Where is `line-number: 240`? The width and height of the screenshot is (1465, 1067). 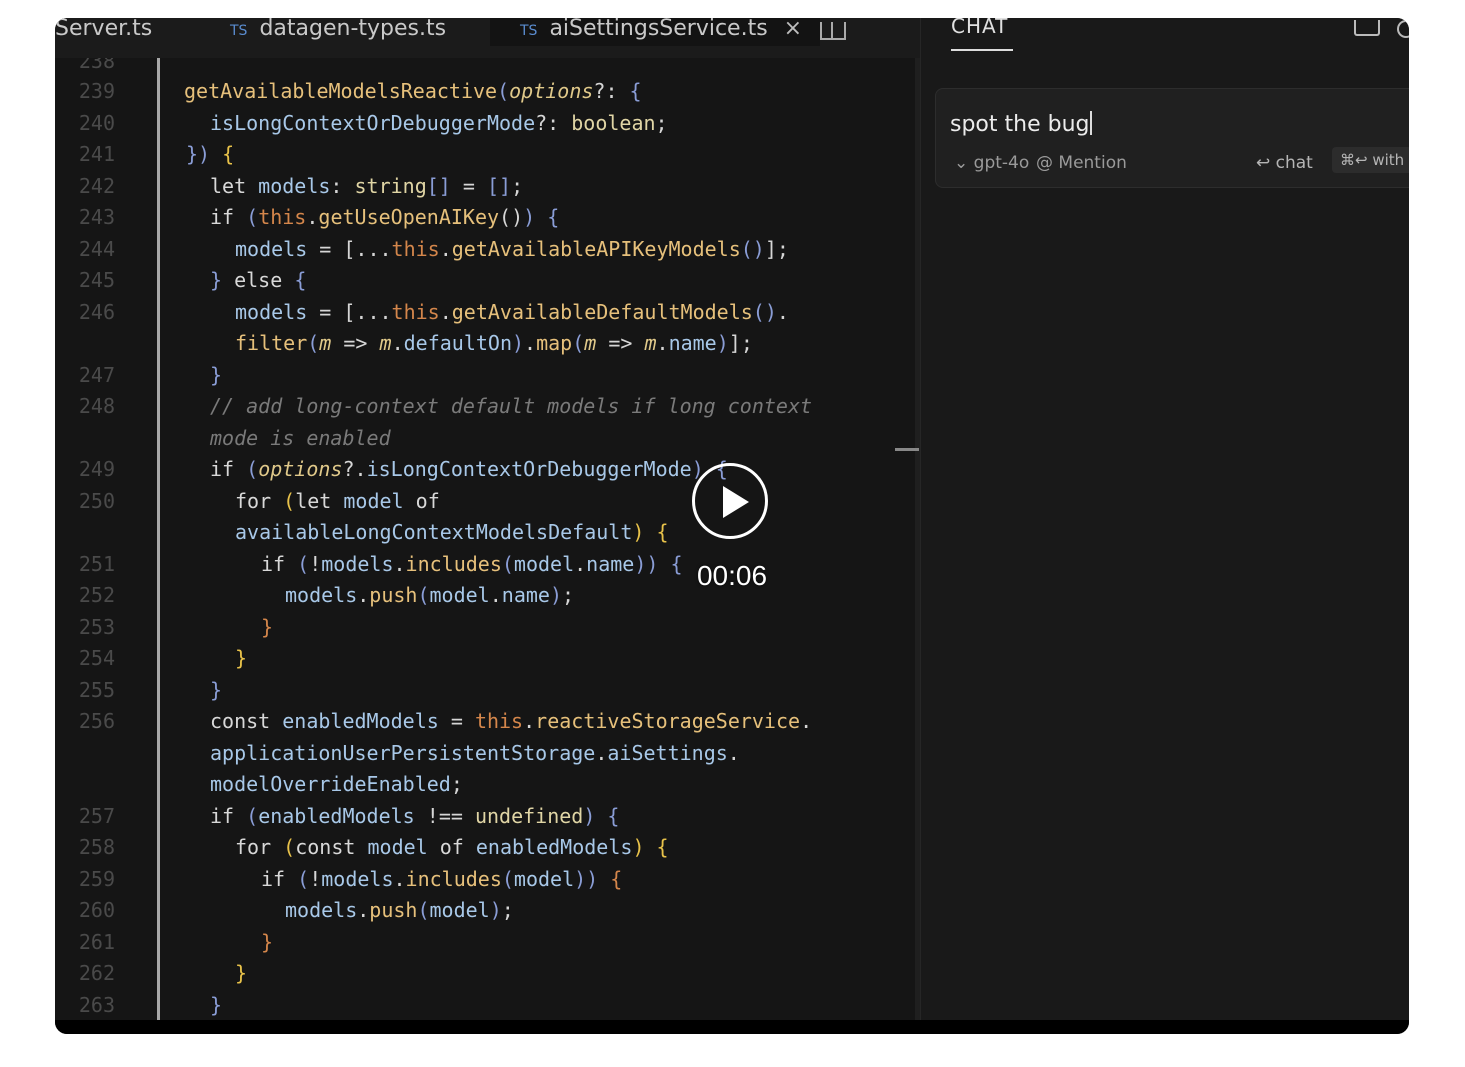
line-number: 240 is located at coordinates (96, 122).